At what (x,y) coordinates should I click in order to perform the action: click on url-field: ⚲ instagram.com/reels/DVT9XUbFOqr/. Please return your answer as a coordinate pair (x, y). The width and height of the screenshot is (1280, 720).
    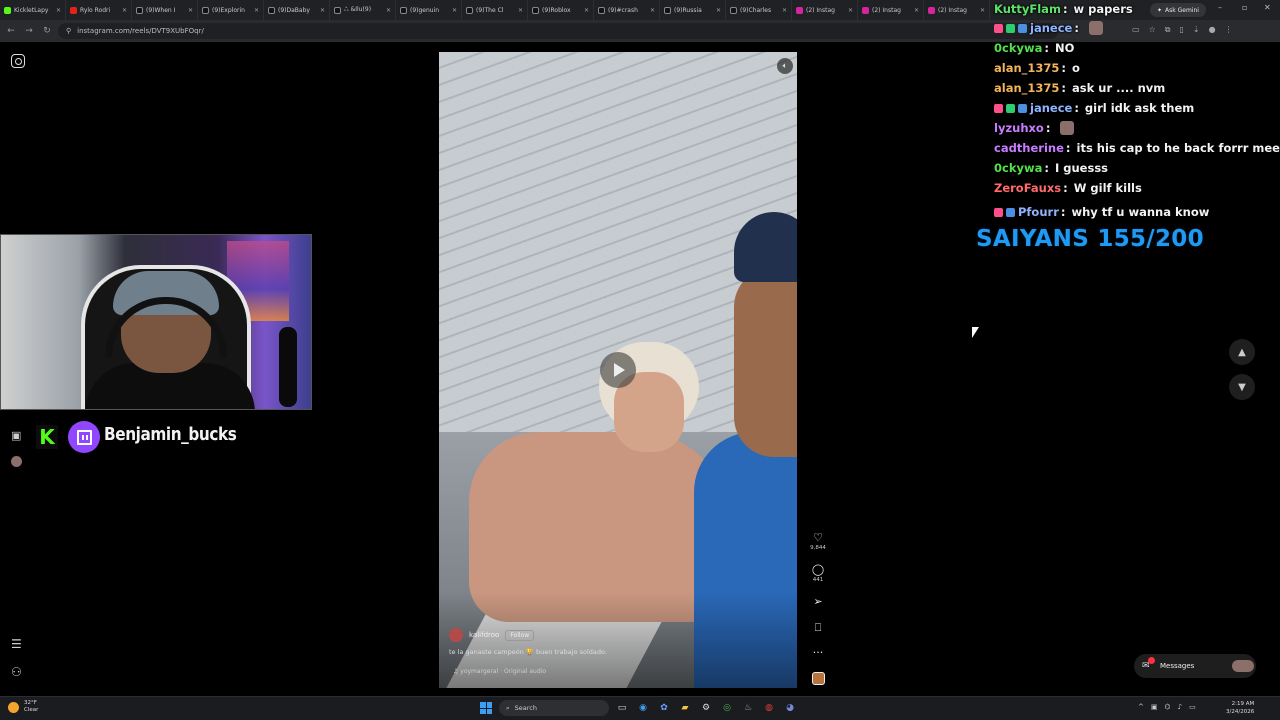
    Looking at the image, I should click on (558, 31).